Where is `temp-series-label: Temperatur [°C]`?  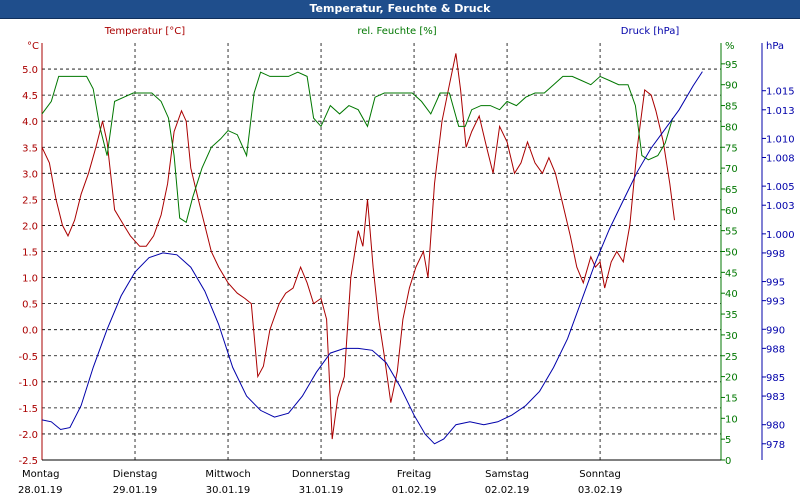
temp-series-label: Temperatur [°C] is located at coordinates (144, 31).